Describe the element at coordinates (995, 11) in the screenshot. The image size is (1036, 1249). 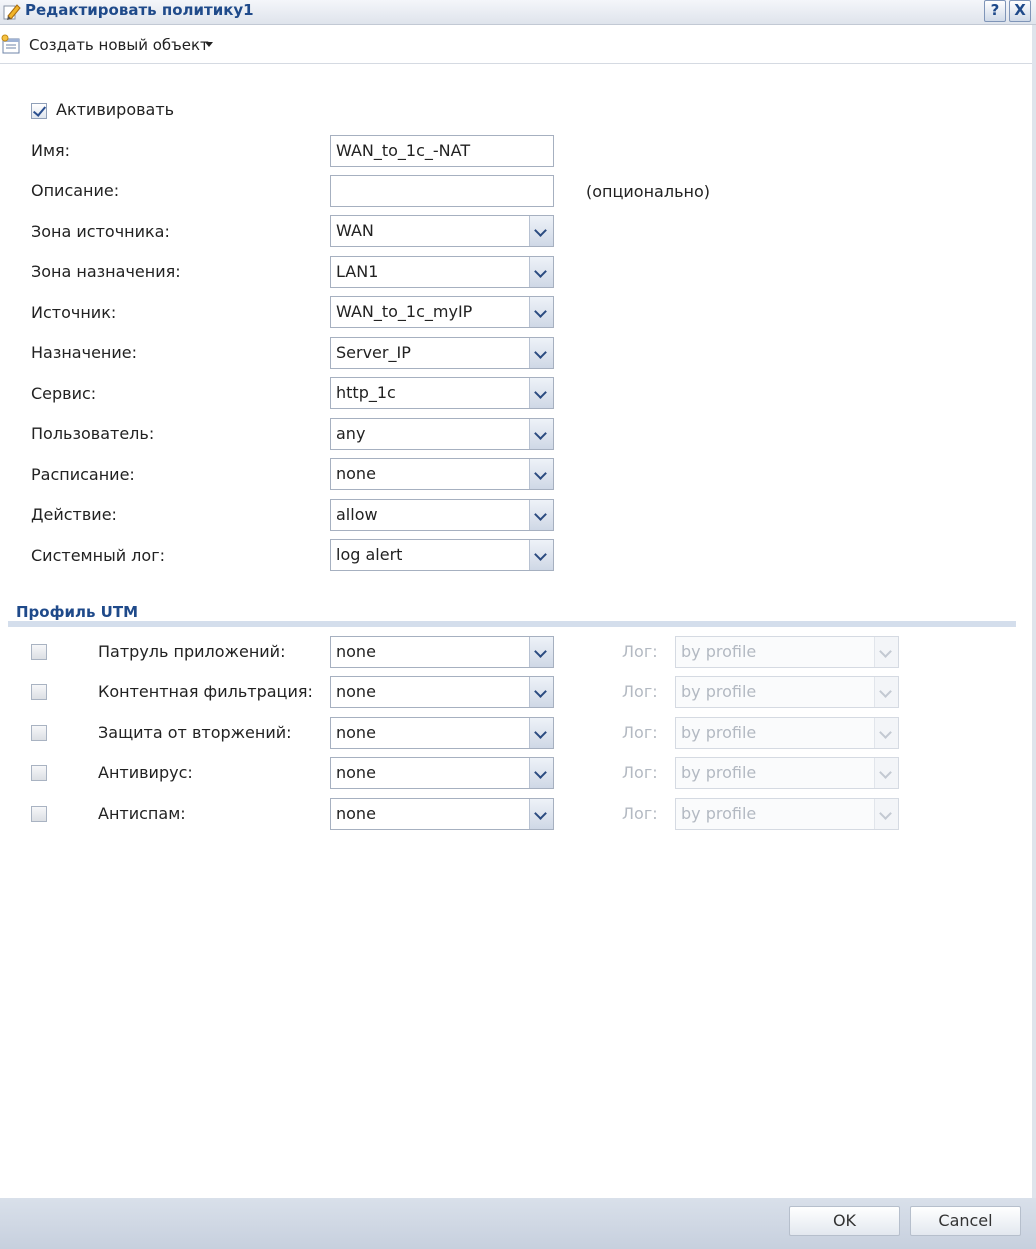
I see `help-button: ?` at that location.